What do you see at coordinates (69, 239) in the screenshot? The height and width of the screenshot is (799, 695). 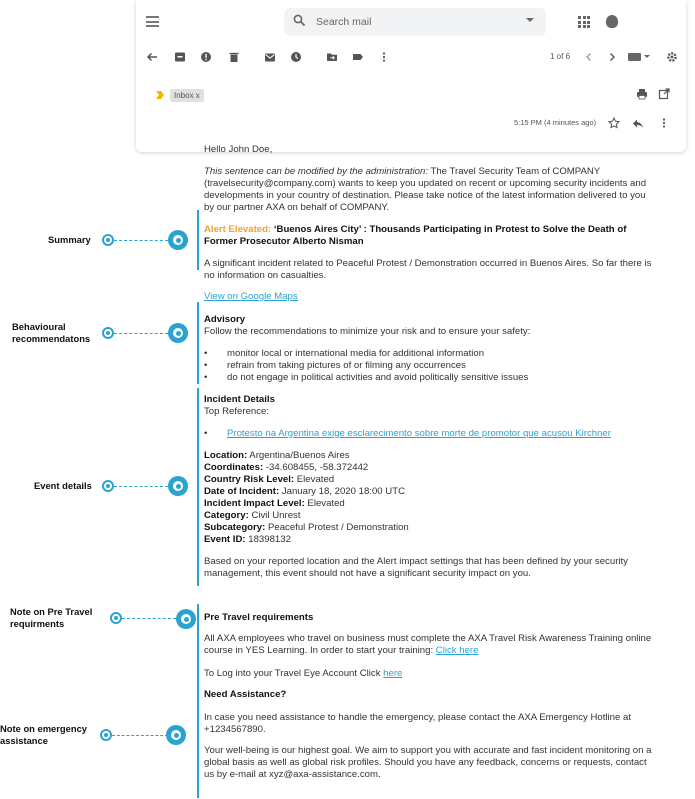 I see `callout-summary-label: Summary` at bounding box center [69, 239].